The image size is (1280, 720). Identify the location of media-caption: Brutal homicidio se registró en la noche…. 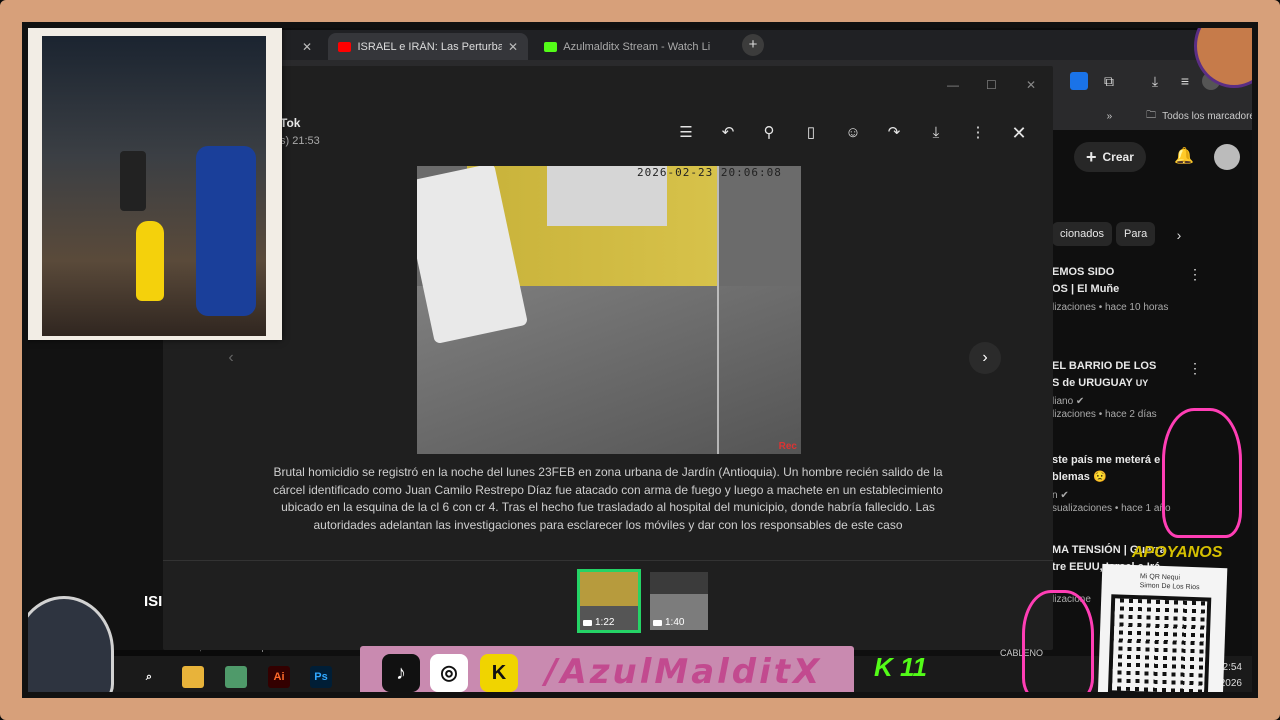
(608, 498).